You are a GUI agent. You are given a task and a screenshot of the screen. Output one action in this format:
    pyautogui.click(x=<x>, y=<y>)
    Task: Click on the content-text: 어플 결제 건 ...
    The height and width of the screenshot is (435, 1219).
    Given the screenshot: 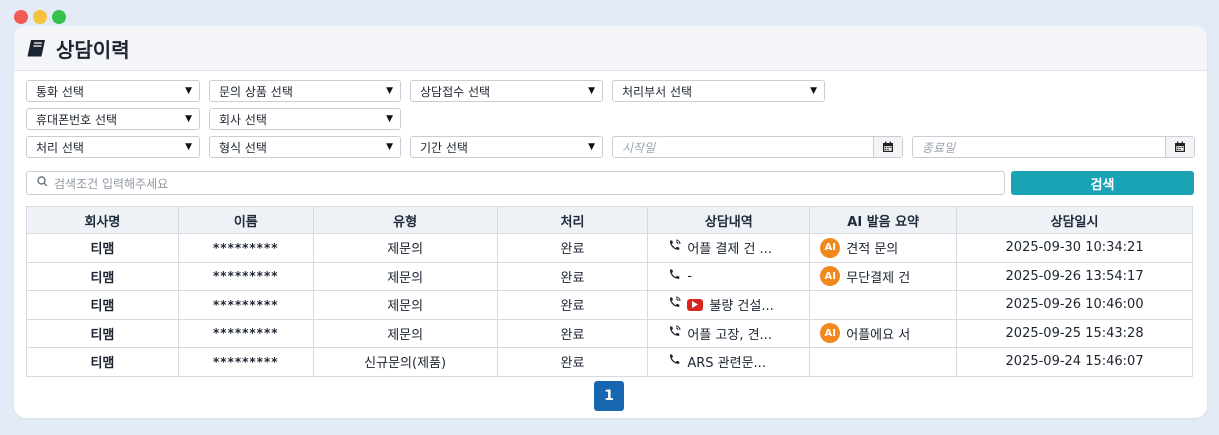 What is the action you would take?
    pyautogui.click(x=729, y=250)
    